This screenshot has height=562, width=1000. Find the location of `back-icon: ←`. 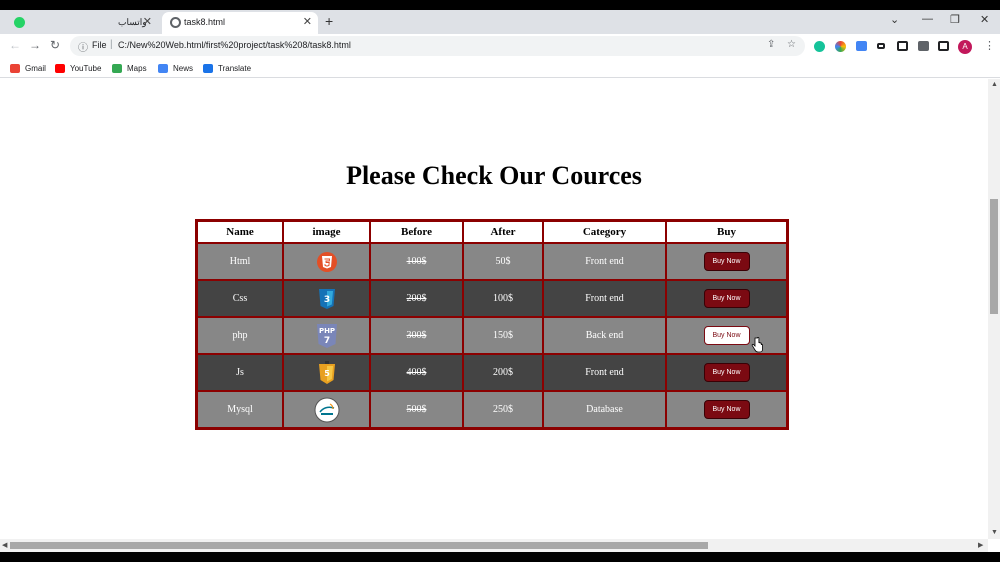

back-icon: ← is located at coordinates (15, 45).